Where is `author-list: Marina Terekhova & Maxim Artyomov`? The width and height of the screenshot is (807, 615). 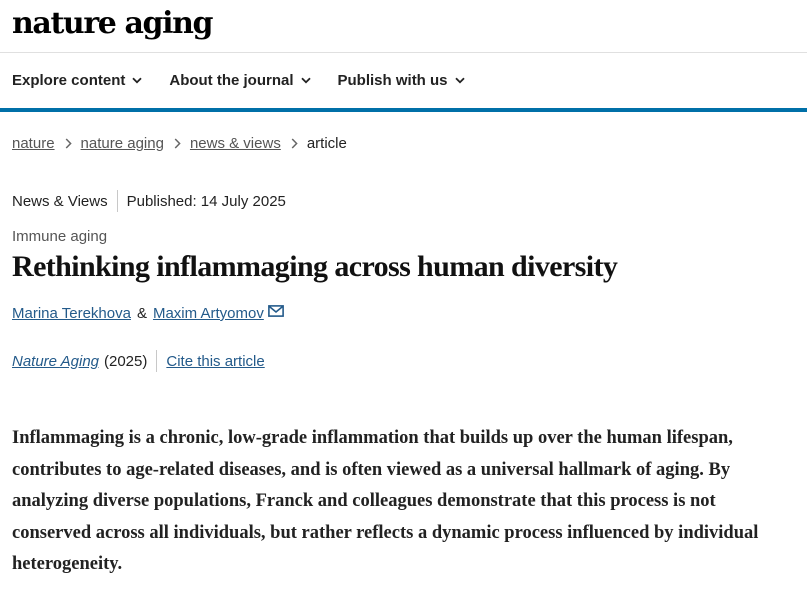 author-list: Marina Terekhova & Maxim Artyomov is located at coordinates (148, 313).